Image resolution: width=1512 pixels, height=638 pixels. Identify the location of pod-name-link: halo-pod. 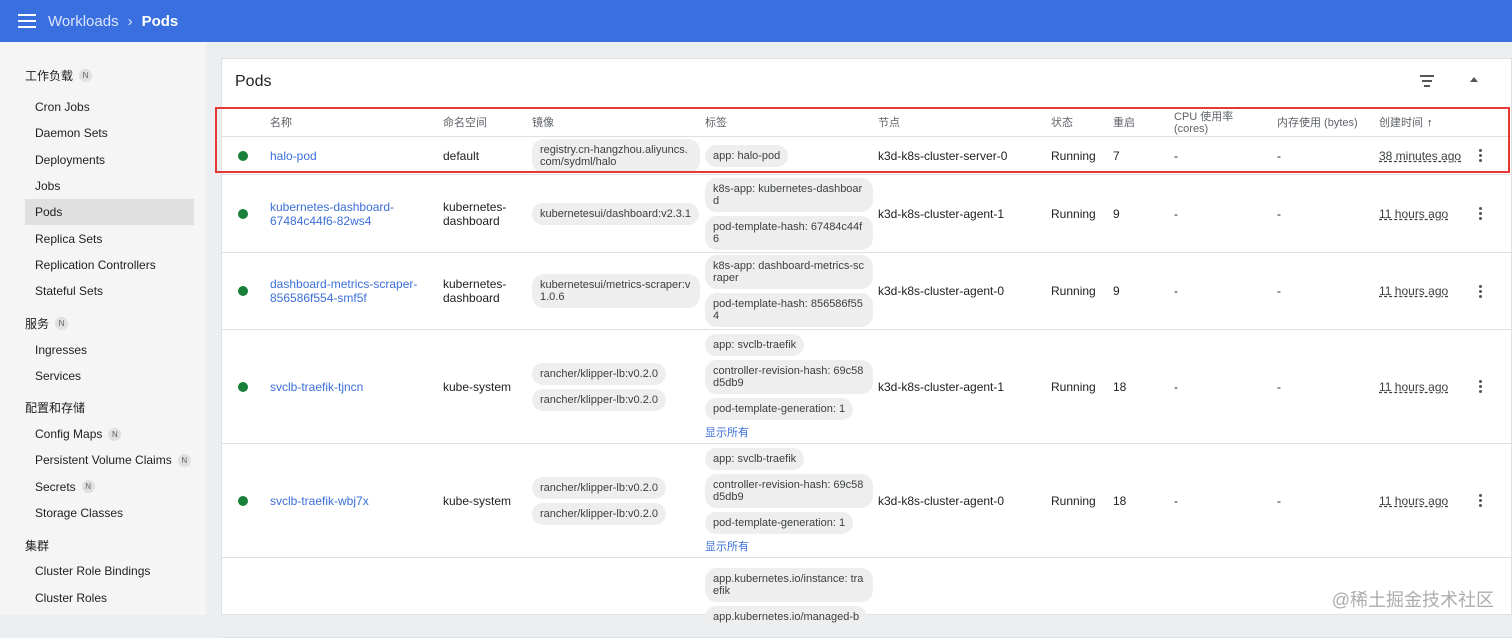
(293, 156).